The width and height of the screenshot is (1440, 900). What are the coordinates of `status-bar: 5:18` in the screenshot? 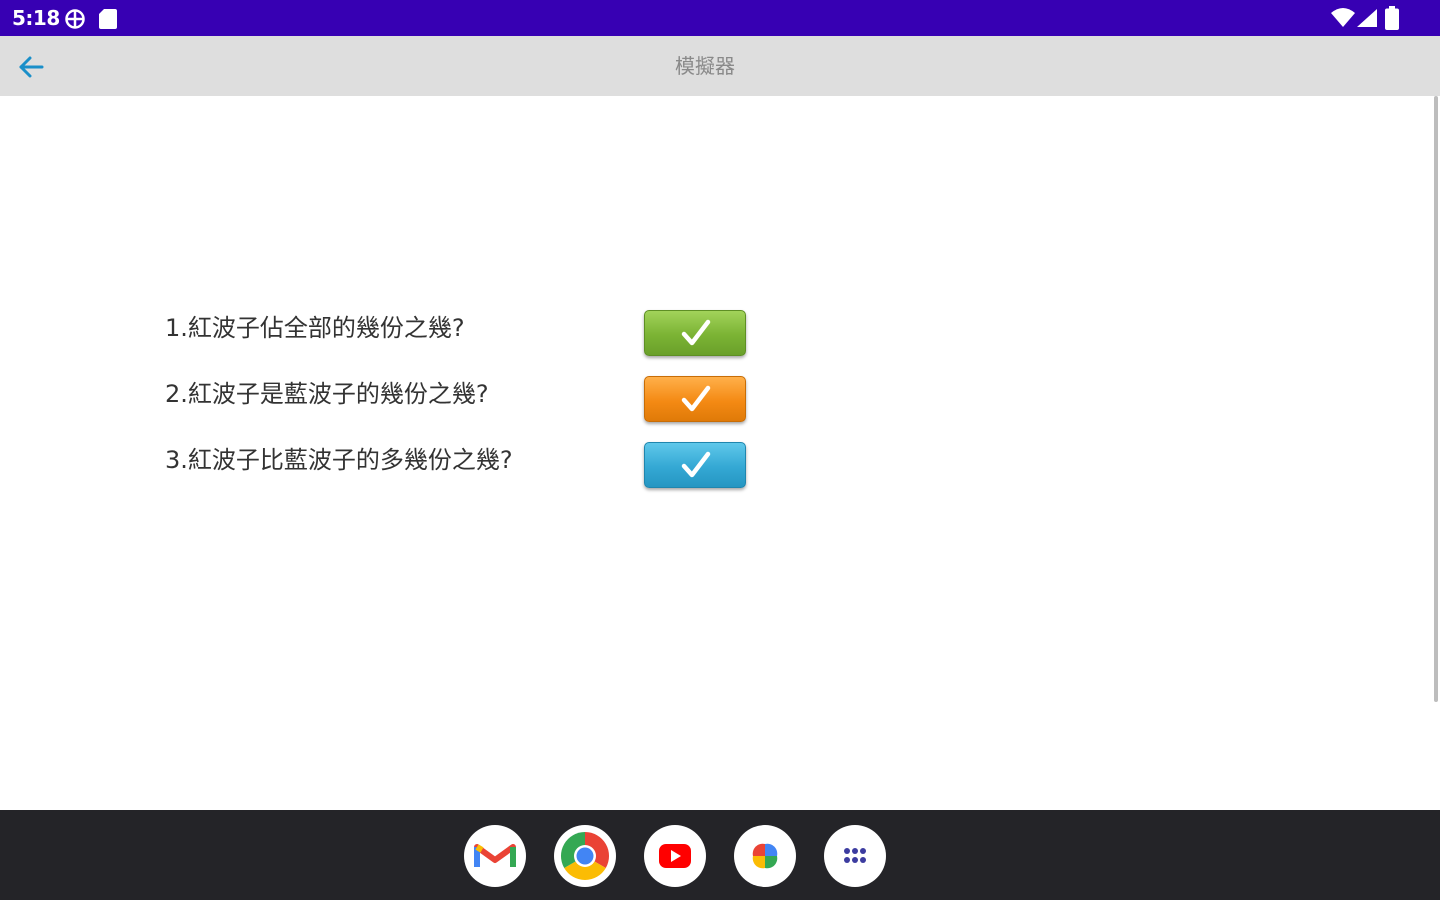 It's located at (720, 18).